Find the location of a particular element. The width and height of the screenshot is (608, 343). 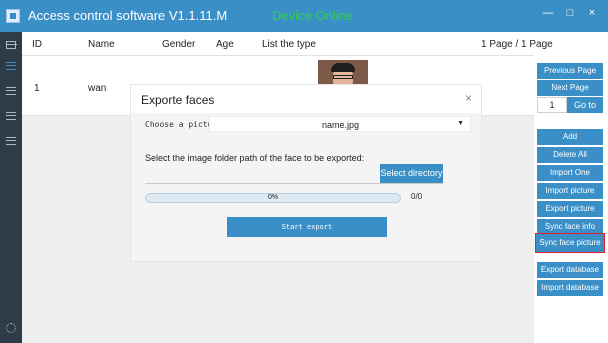

cell-name: wan is located at coordinates (97, 88).